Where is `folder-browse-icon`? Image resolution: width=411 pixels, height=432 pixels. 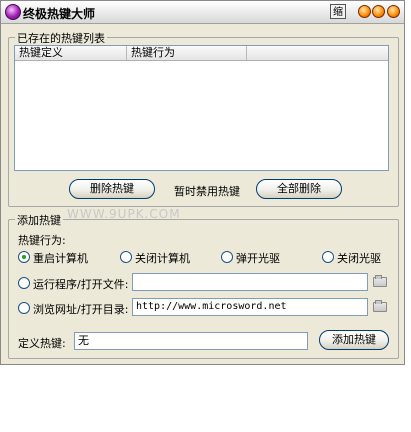
folder-browse-icon is located at coordinates (380, 306).